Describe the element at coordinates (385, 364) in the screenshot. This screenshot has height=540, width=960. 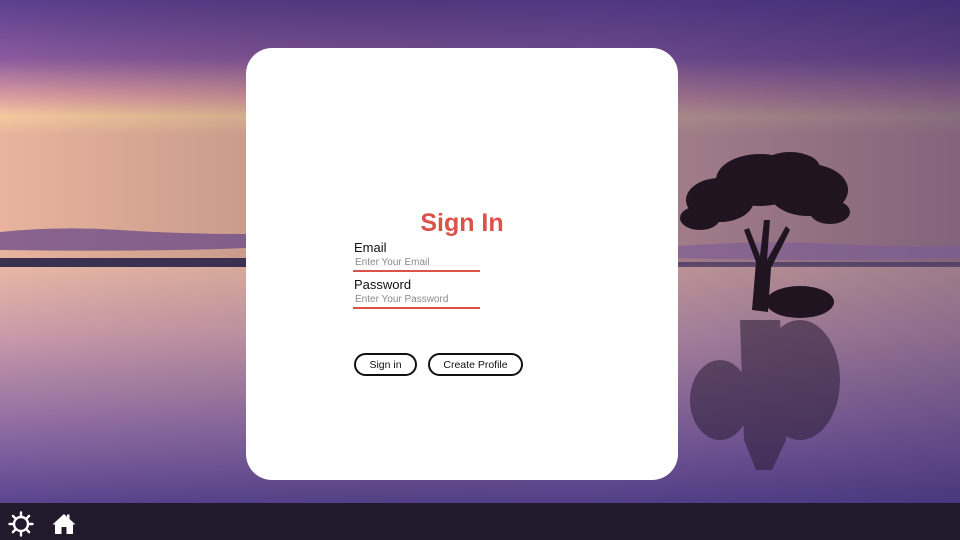
I see `sign-in-button: Sign in` at that location.